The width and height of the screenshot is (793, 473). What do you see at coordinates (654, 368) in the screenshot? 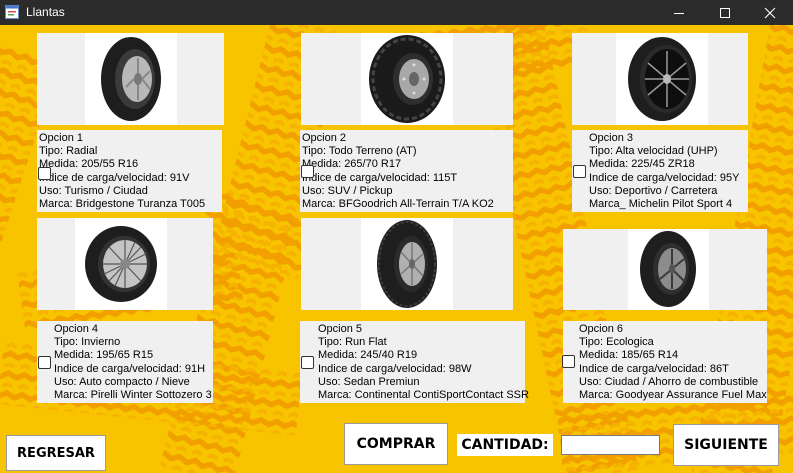
I see `option-indice: Indice de carga/velocidad: 86T` at bounding box center [654, 368].